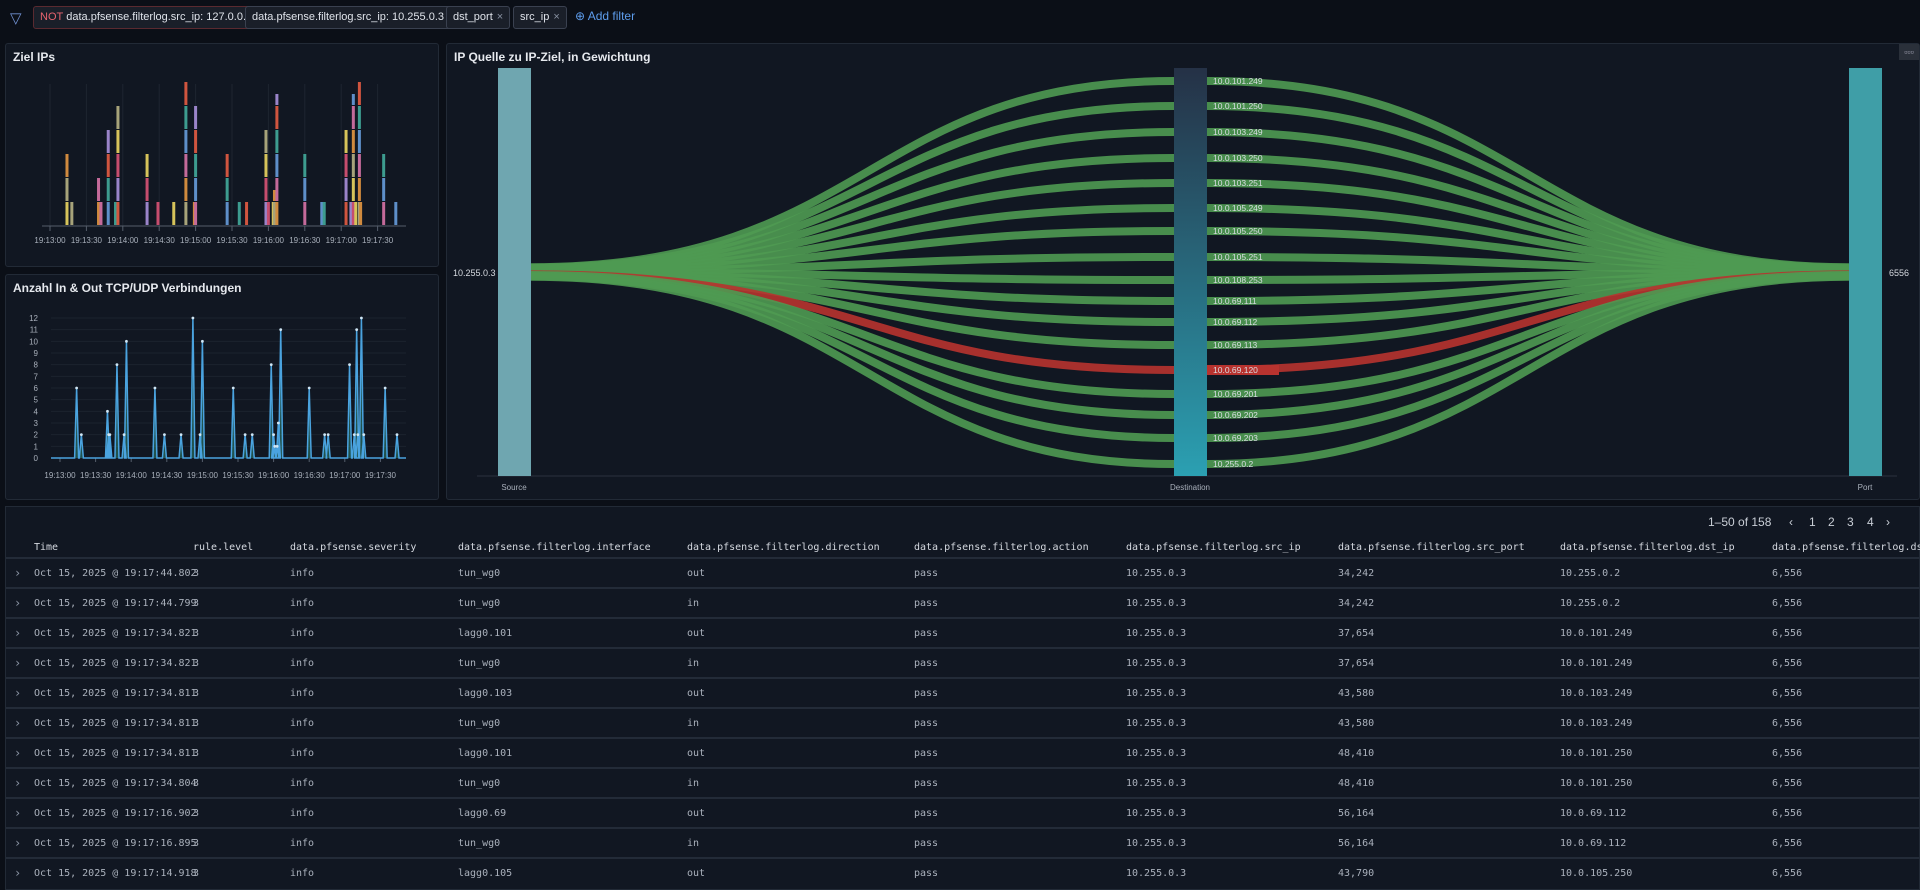 The image size is (1920, 890). Describe the element at coordinates (46, 547) in the screenshot. I see `column-header: Time` at that location.